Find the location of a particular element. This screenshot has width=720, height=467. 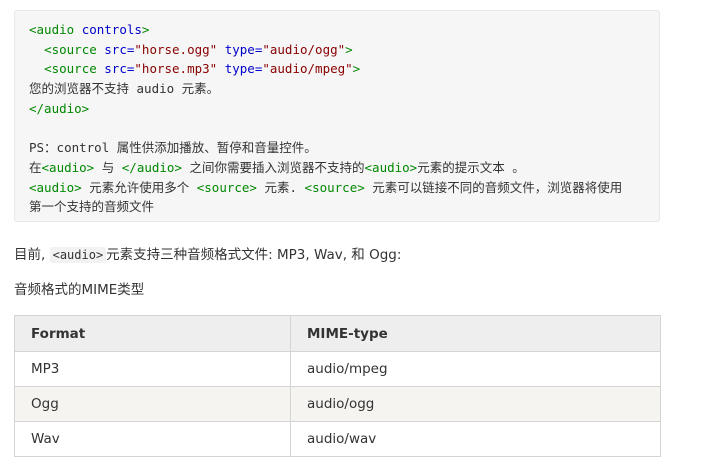

column-header-format: Format is located at coordinates (152, 333).